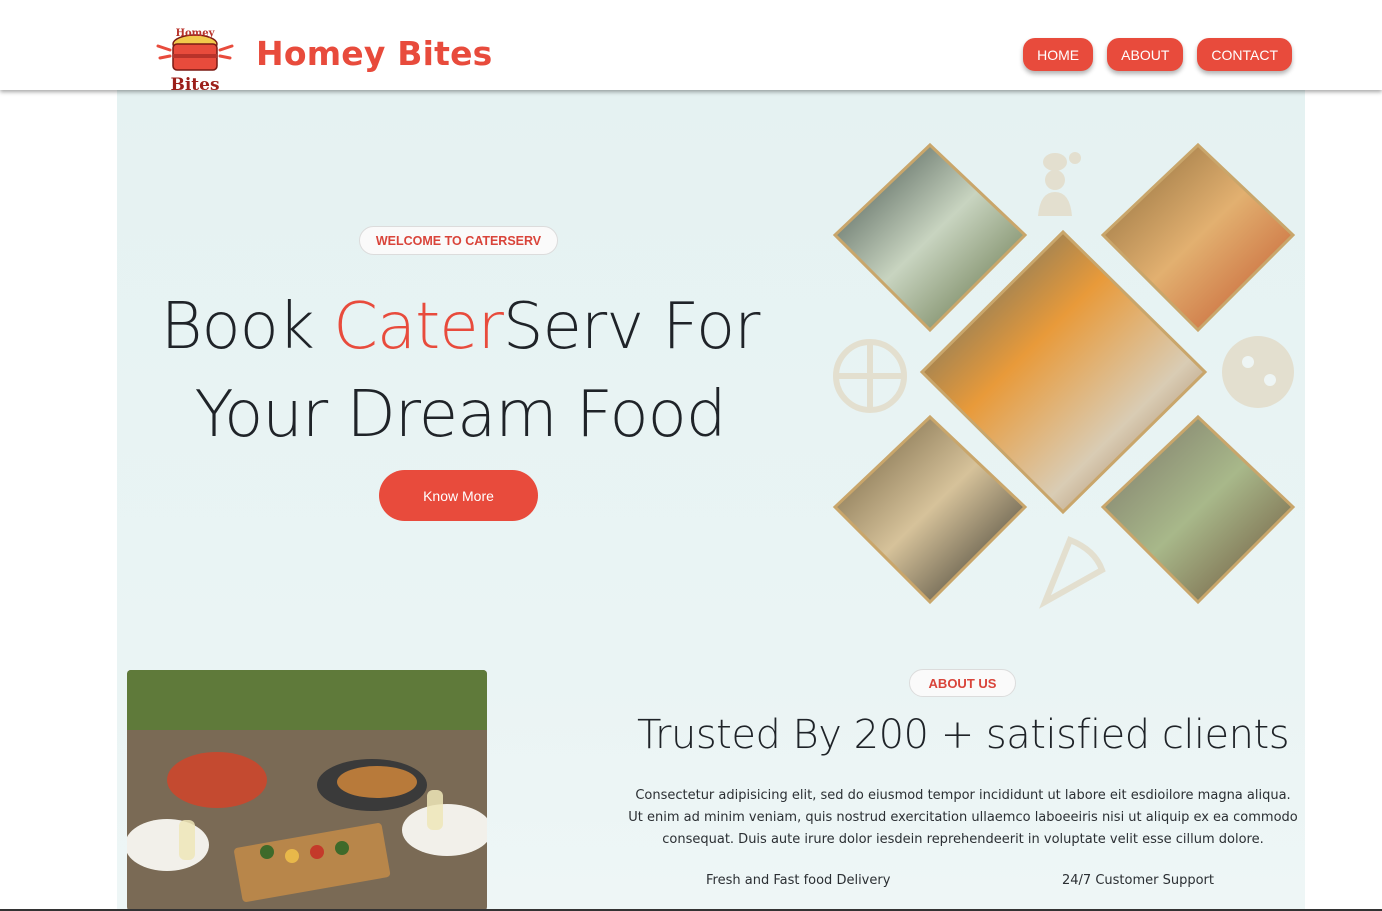 This screenshot has height=911, width=1382. Describe the element at coordinates (418, 327) in the screenshot. I see `hero-title-accent: Cater` at that location.